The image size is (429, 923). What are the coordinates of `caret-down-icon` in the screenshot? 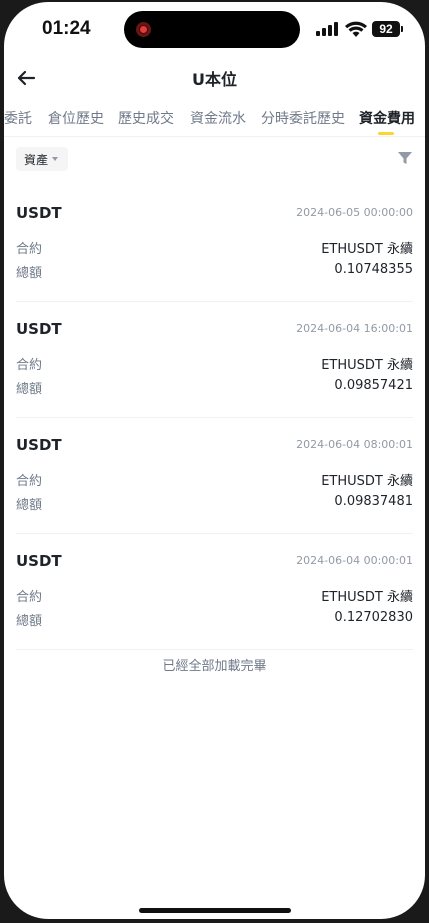 It's located at (55, 159).